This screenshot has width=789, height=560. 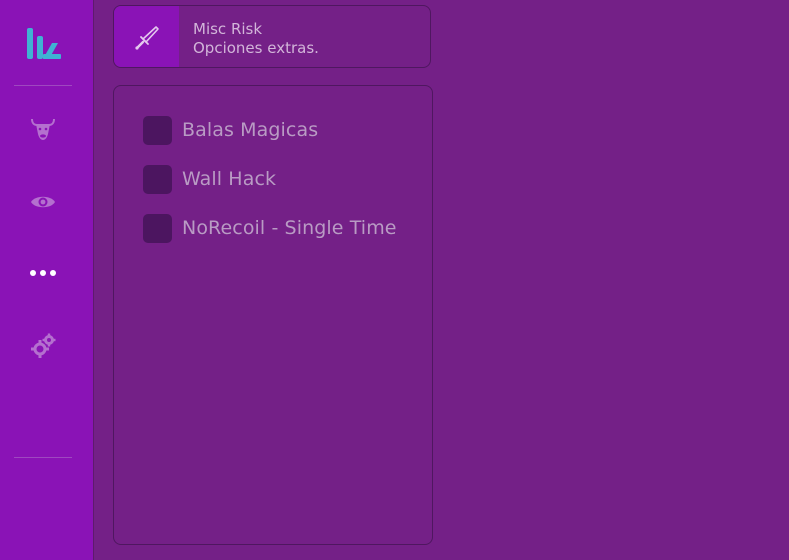 I want to click on sidebar-item-settings, so click(x=43, y=346).